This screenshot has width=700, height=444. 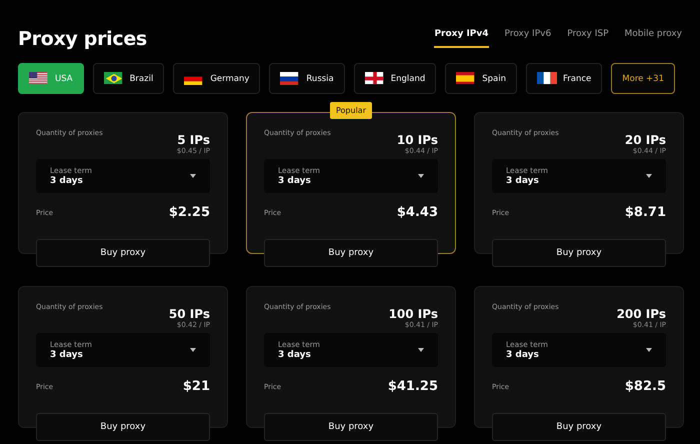 What do you see at coordinates (196, 386) in the screenshot?
I see `price-value: $21` at bounding box center [196, 386].